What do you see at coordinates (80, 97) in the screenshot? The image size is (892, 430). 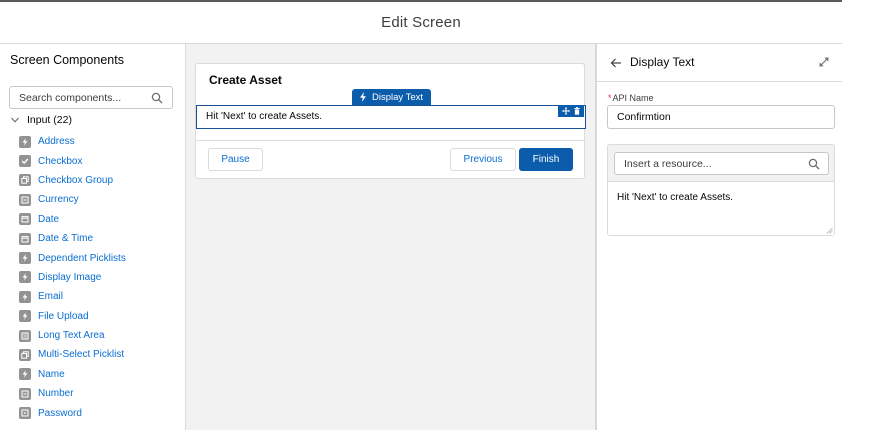 I see `components-search-input` at bounding box center [80, 97].